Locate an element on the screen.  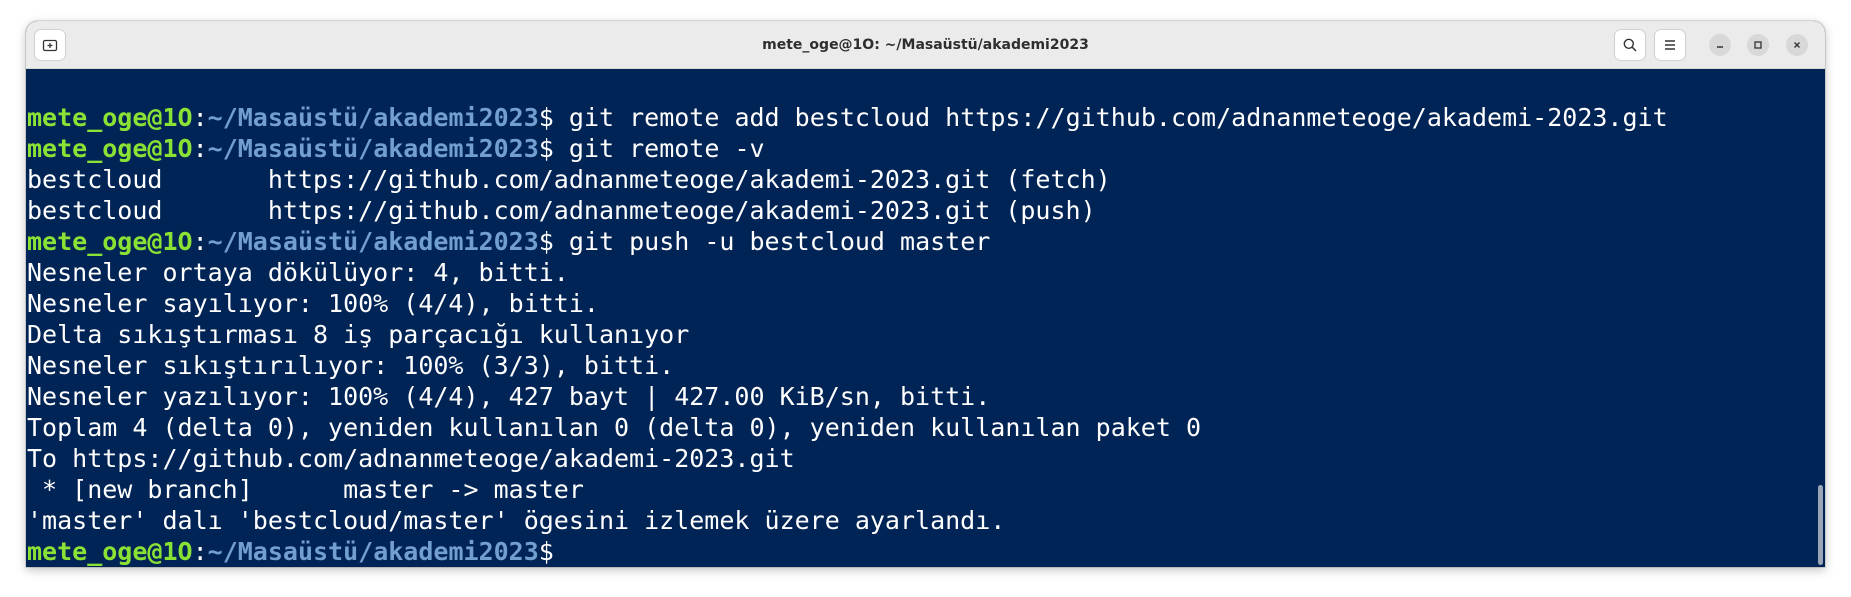
close-button is located at coordinates (1797, 45).